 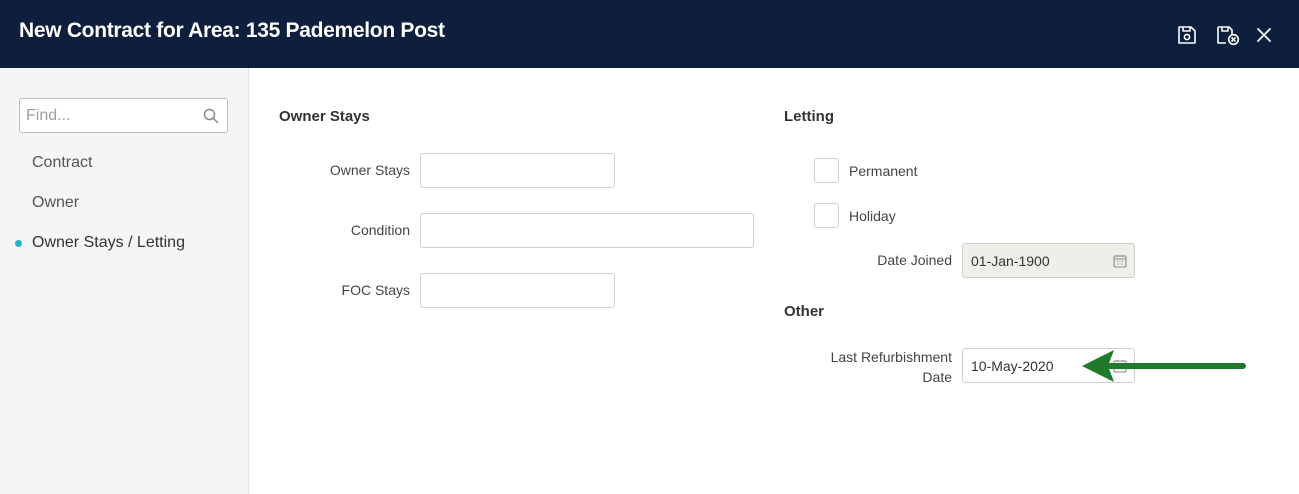 I want to click on other-section-title: Other, so click(x=804, y=311).